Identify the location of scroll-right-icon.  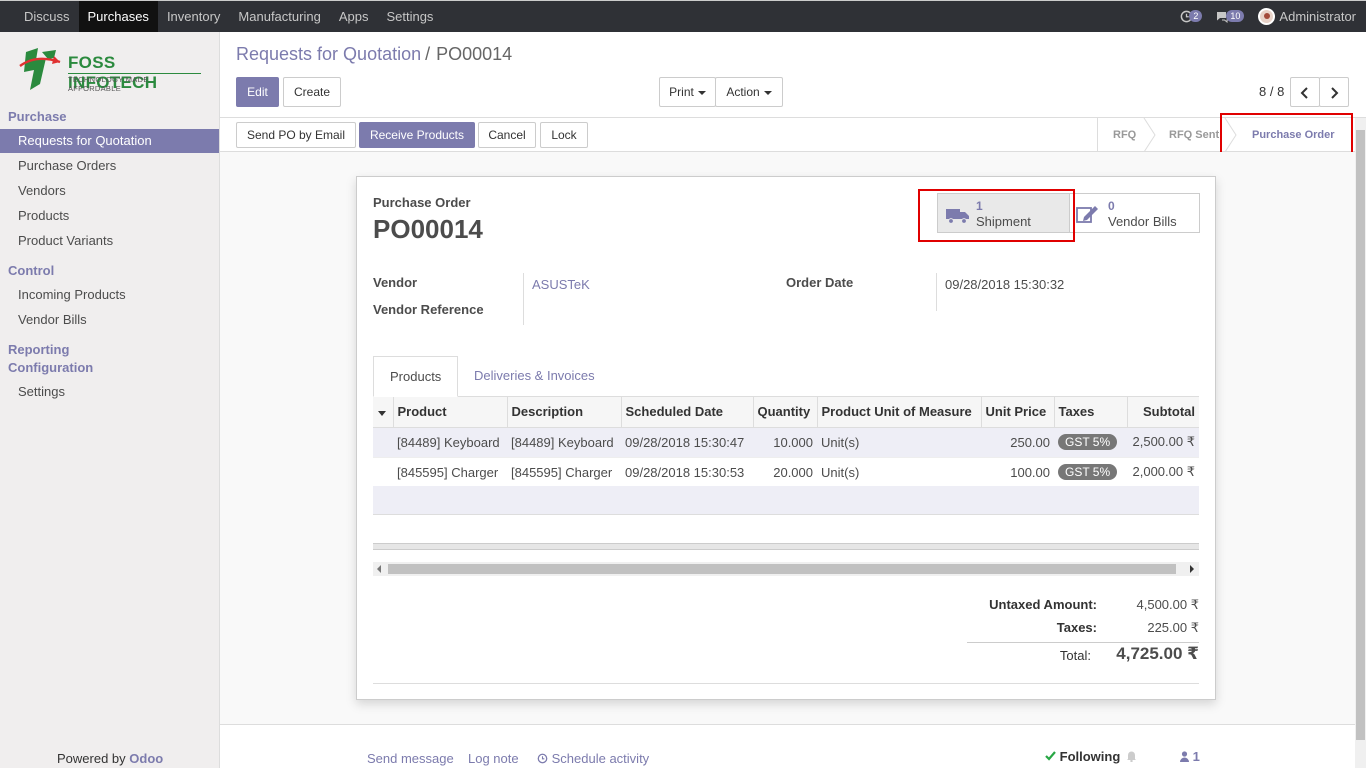
(1192, 569).